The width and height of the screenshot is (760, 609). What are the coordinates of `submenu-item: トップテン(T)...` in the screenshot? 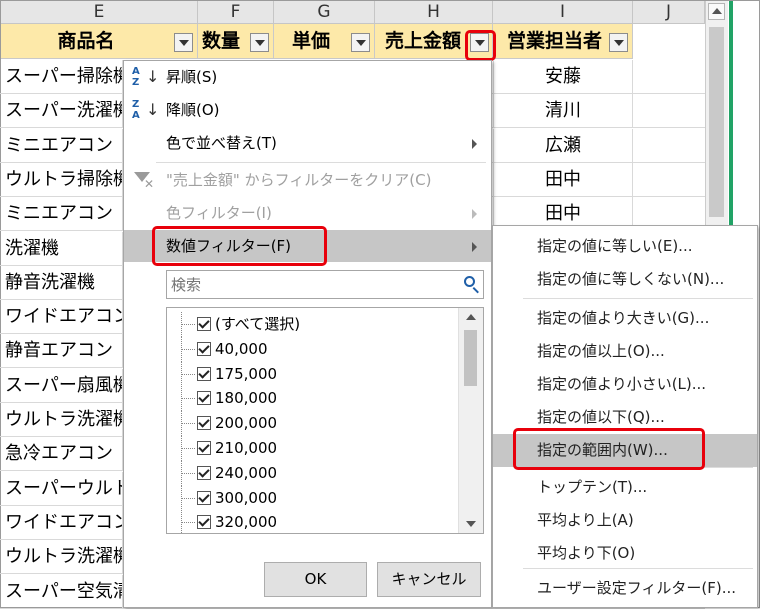 It's located at (625, 487).